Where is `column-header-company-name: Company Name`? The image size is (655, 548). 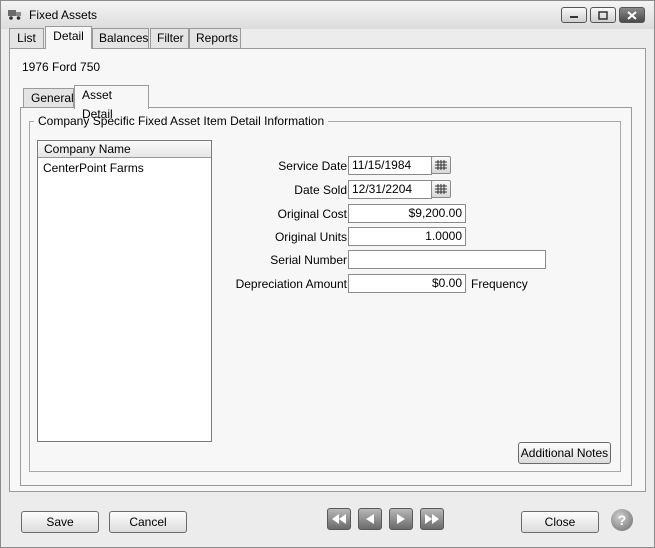
column-header-company-name: Company Name is located at coordinates (124, 149).